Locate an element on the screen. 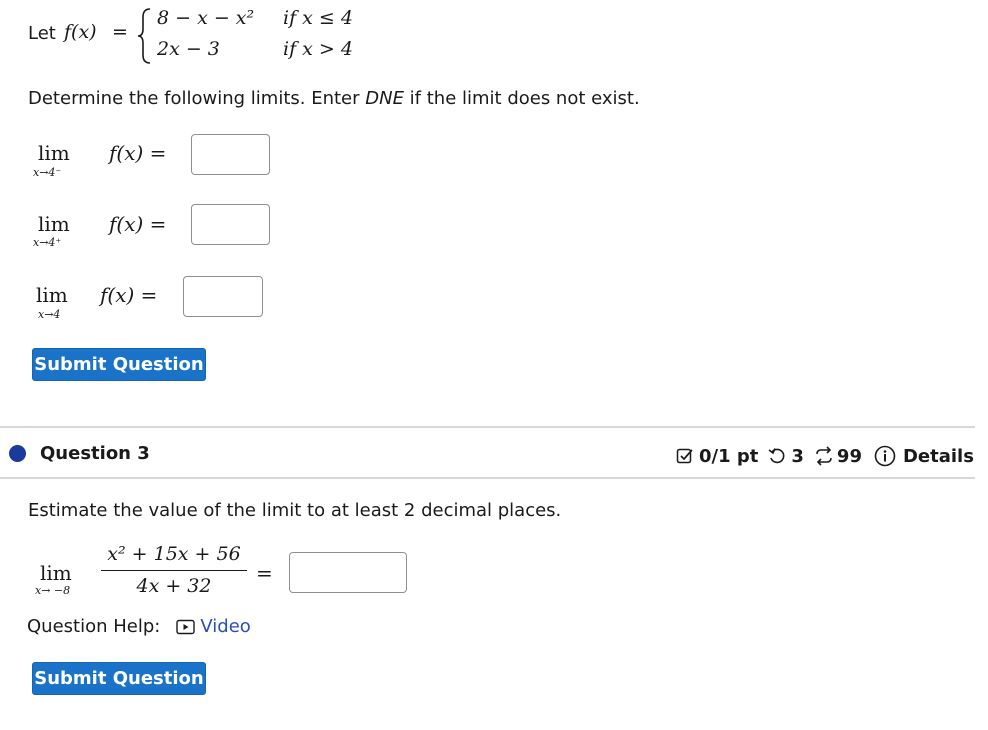 The height and width of the screenshot is (730, 988). fraction-bar is located at coordinates (174, 570).